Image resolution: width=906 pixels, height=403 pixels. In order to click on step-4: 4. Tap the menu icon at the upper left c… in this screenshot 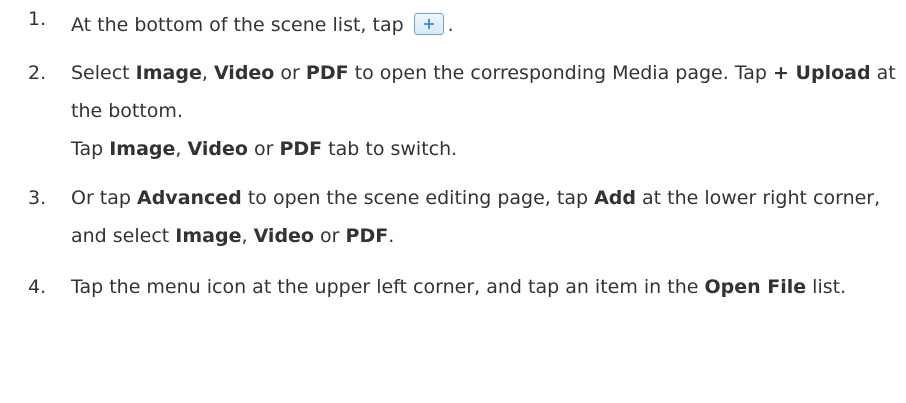, I will do `click(453, 287)`.